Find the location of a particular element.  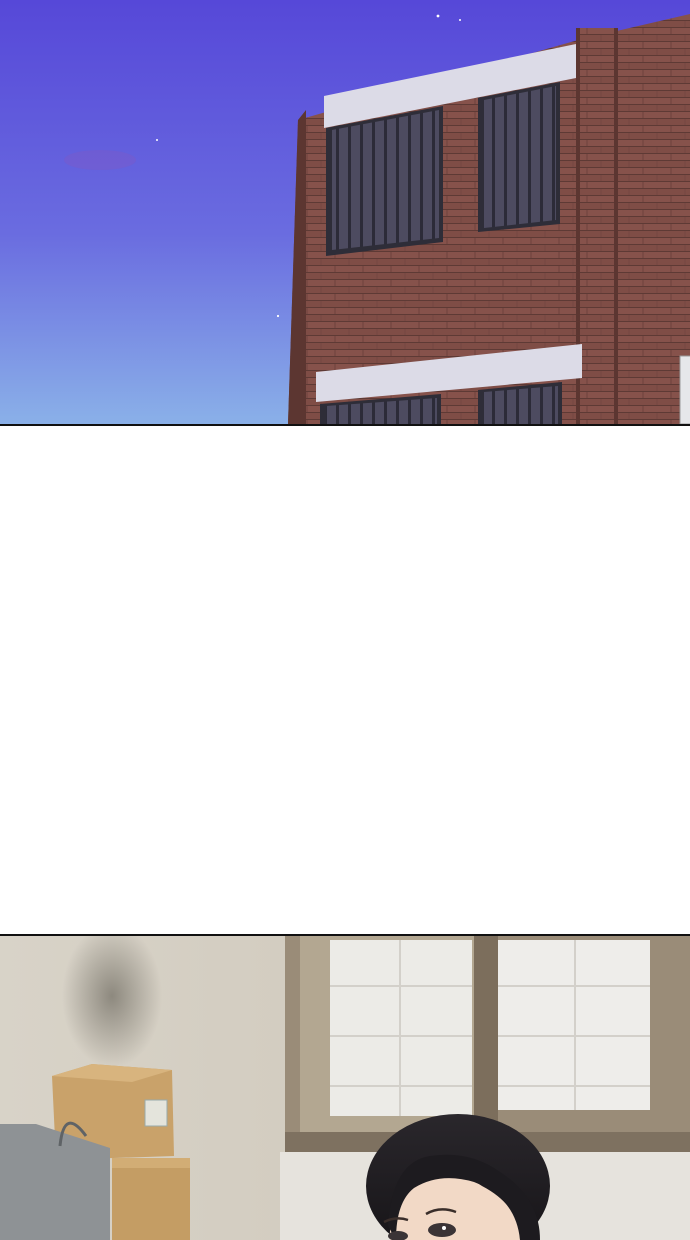

upper-window-right is located at coordinates (519, 157).